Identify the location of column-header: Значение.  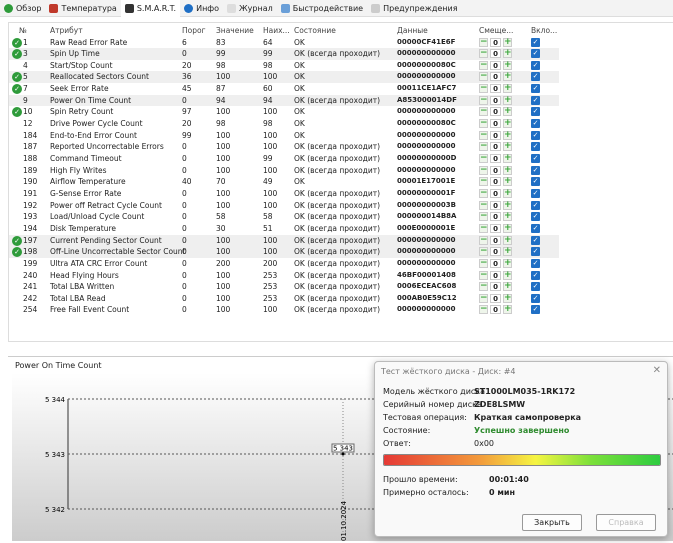
(235, 30).